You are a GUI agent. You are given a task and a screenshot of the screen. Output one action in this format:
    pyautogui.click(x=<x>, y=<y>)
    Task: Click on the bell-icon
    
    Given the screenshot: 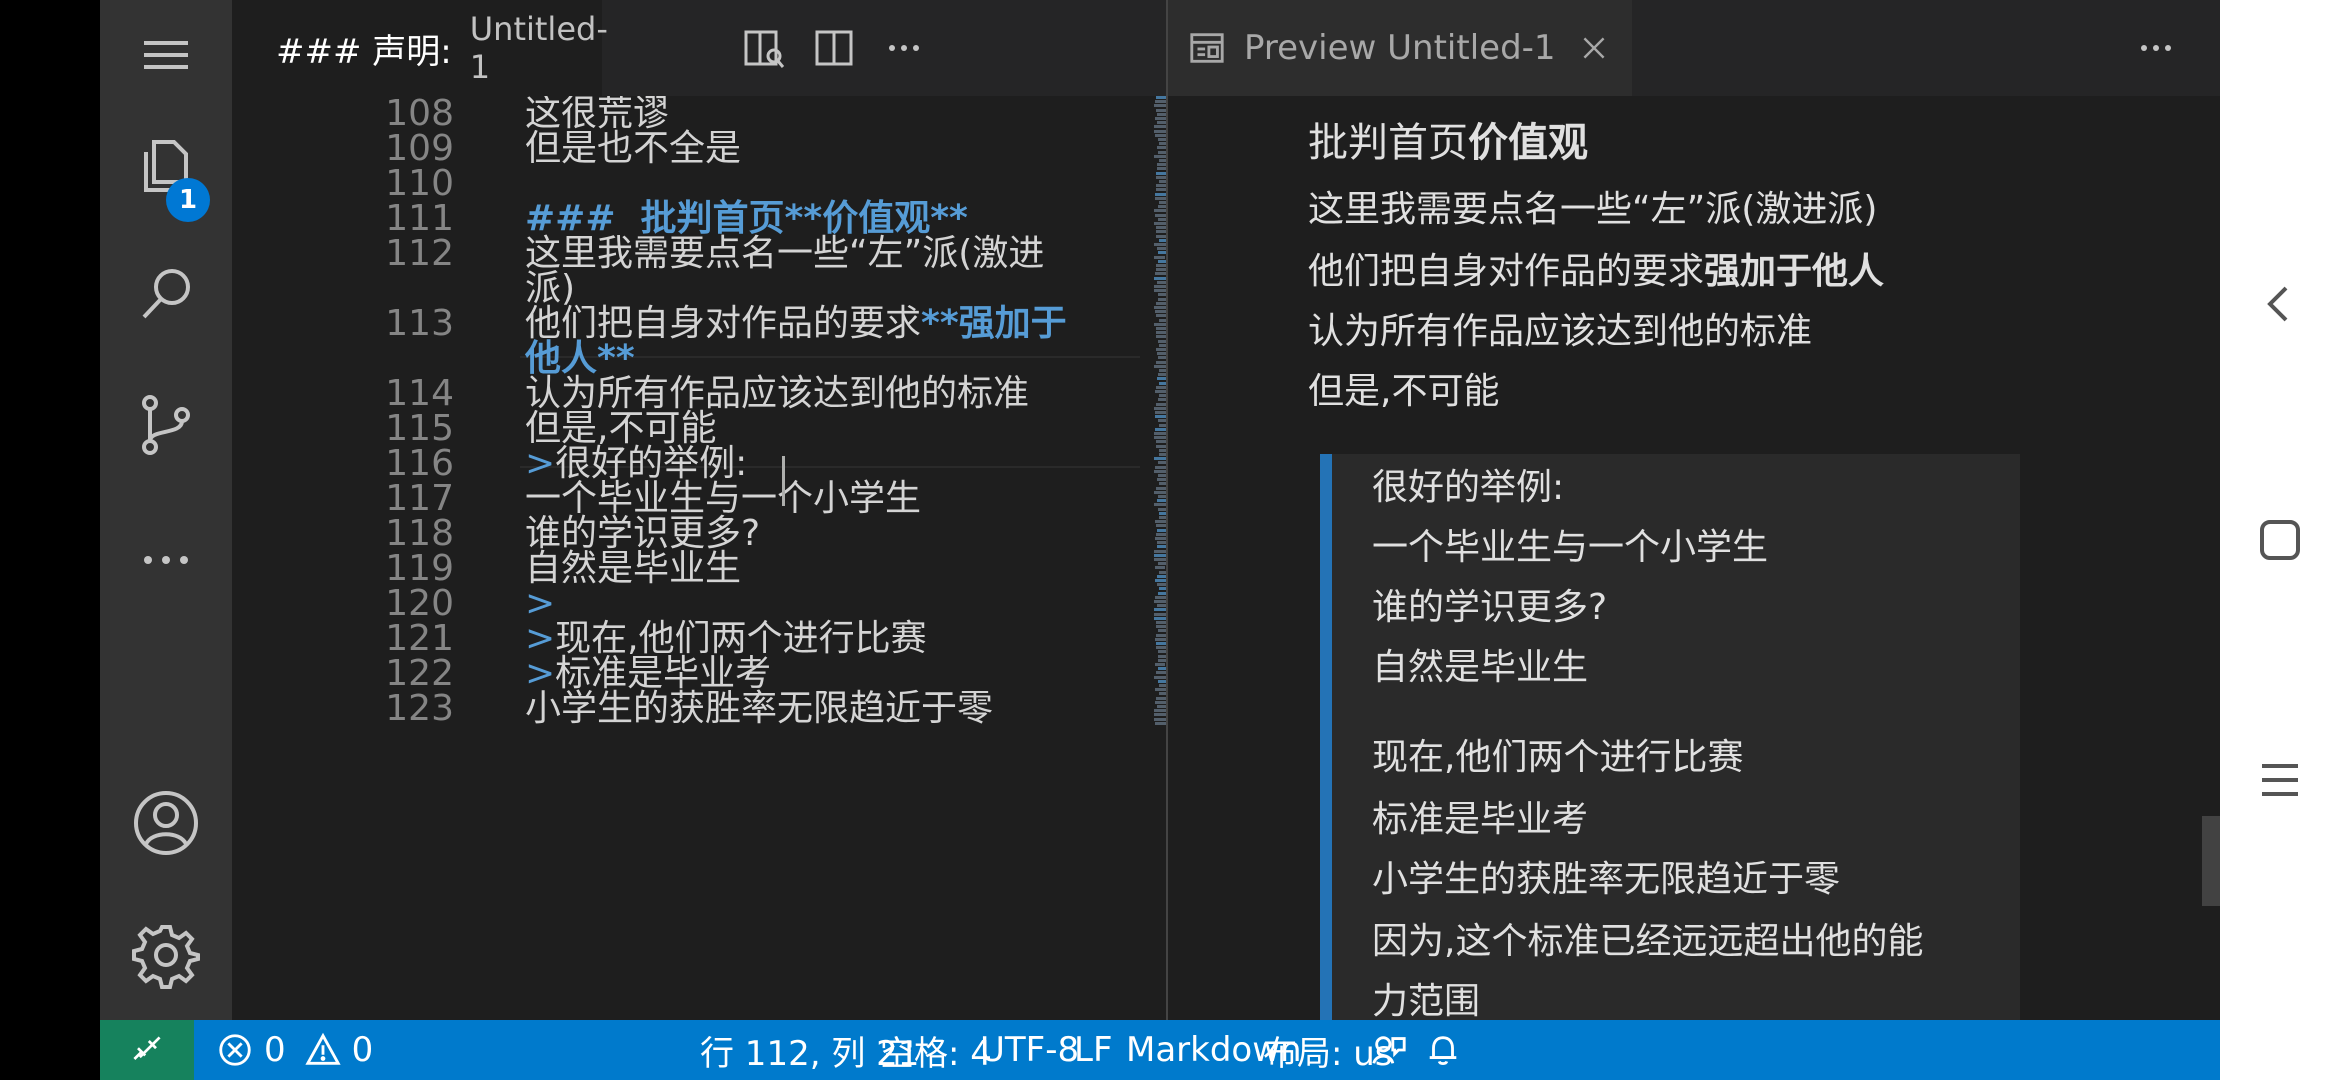 What is the action you would take?
    pyautogui.click(x=1443, y=1050)
    